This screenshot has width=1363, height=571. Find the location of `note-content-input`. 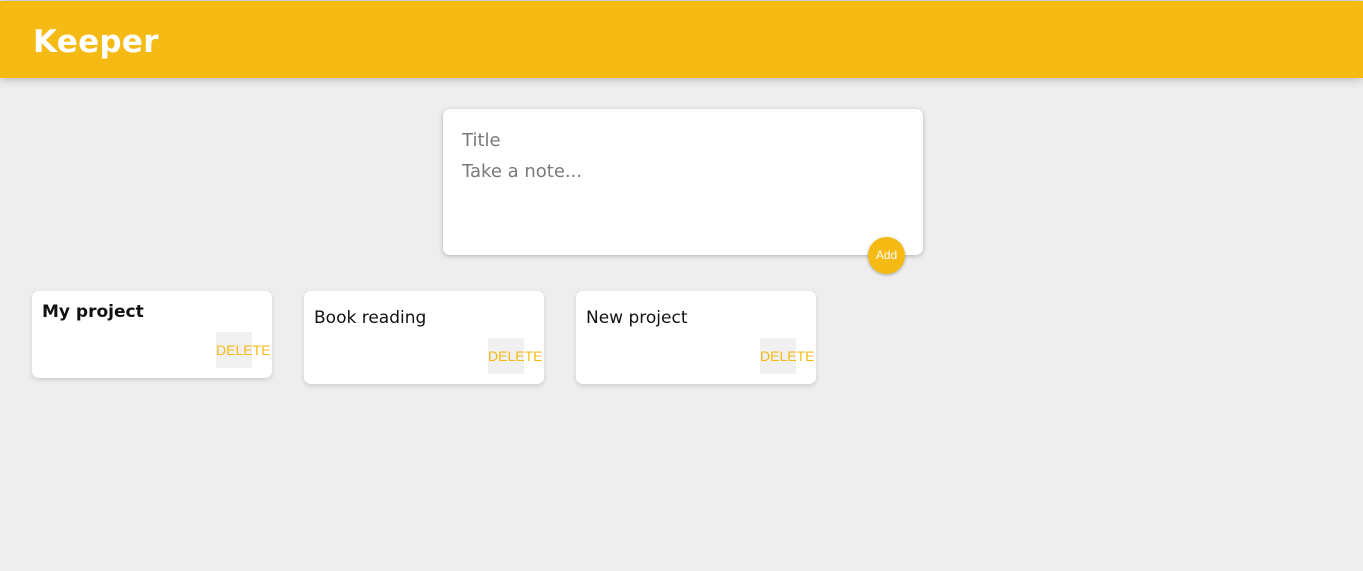

note-content-input is located at coordinates (682, 200).